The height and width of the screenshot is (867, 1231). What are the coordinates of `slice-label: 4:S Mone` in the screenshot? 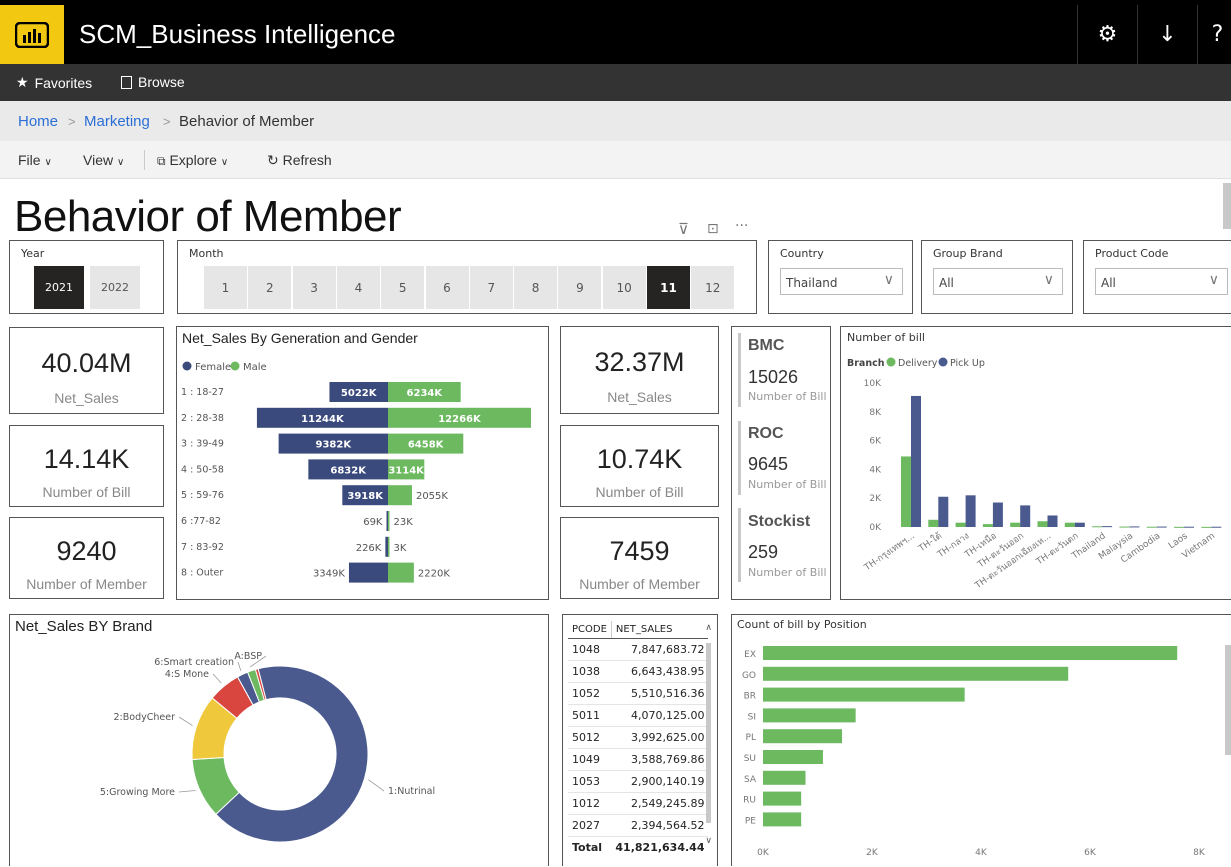 It's located at (187, 674).